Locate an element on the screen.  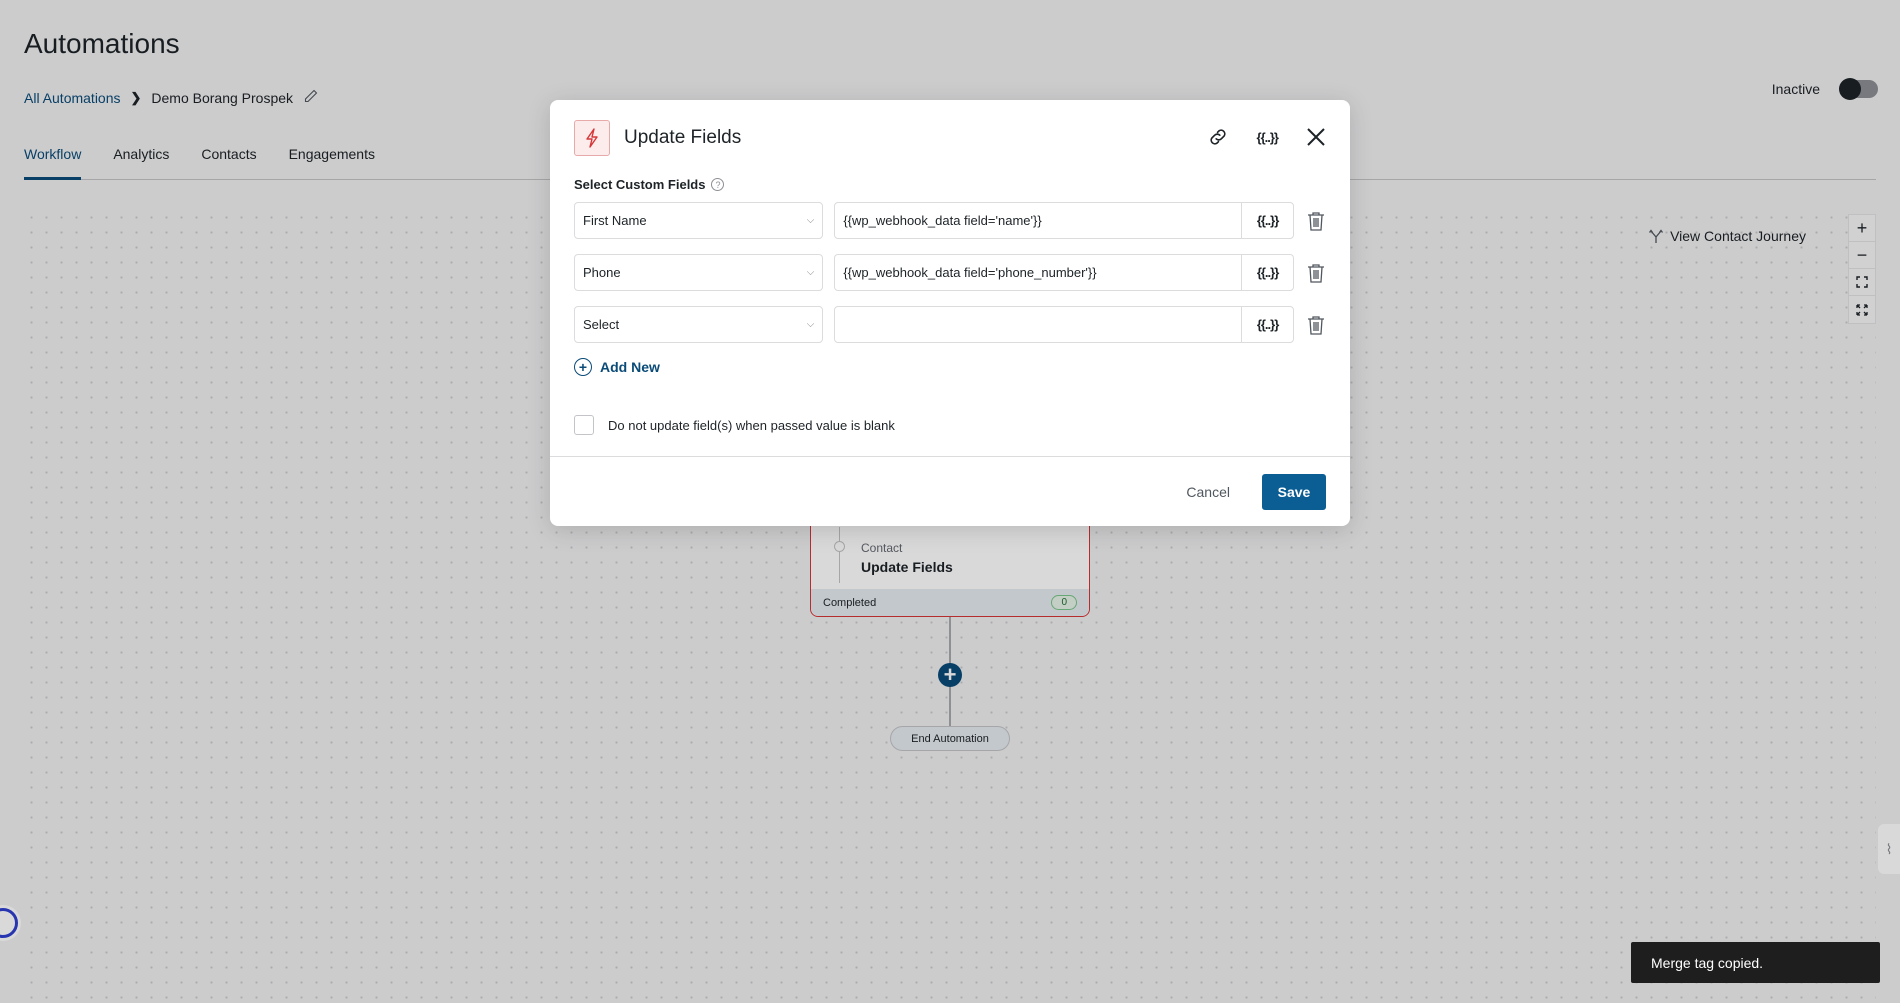
merge-tag-icon: {{..}} is located at coordinates (1268, 137).